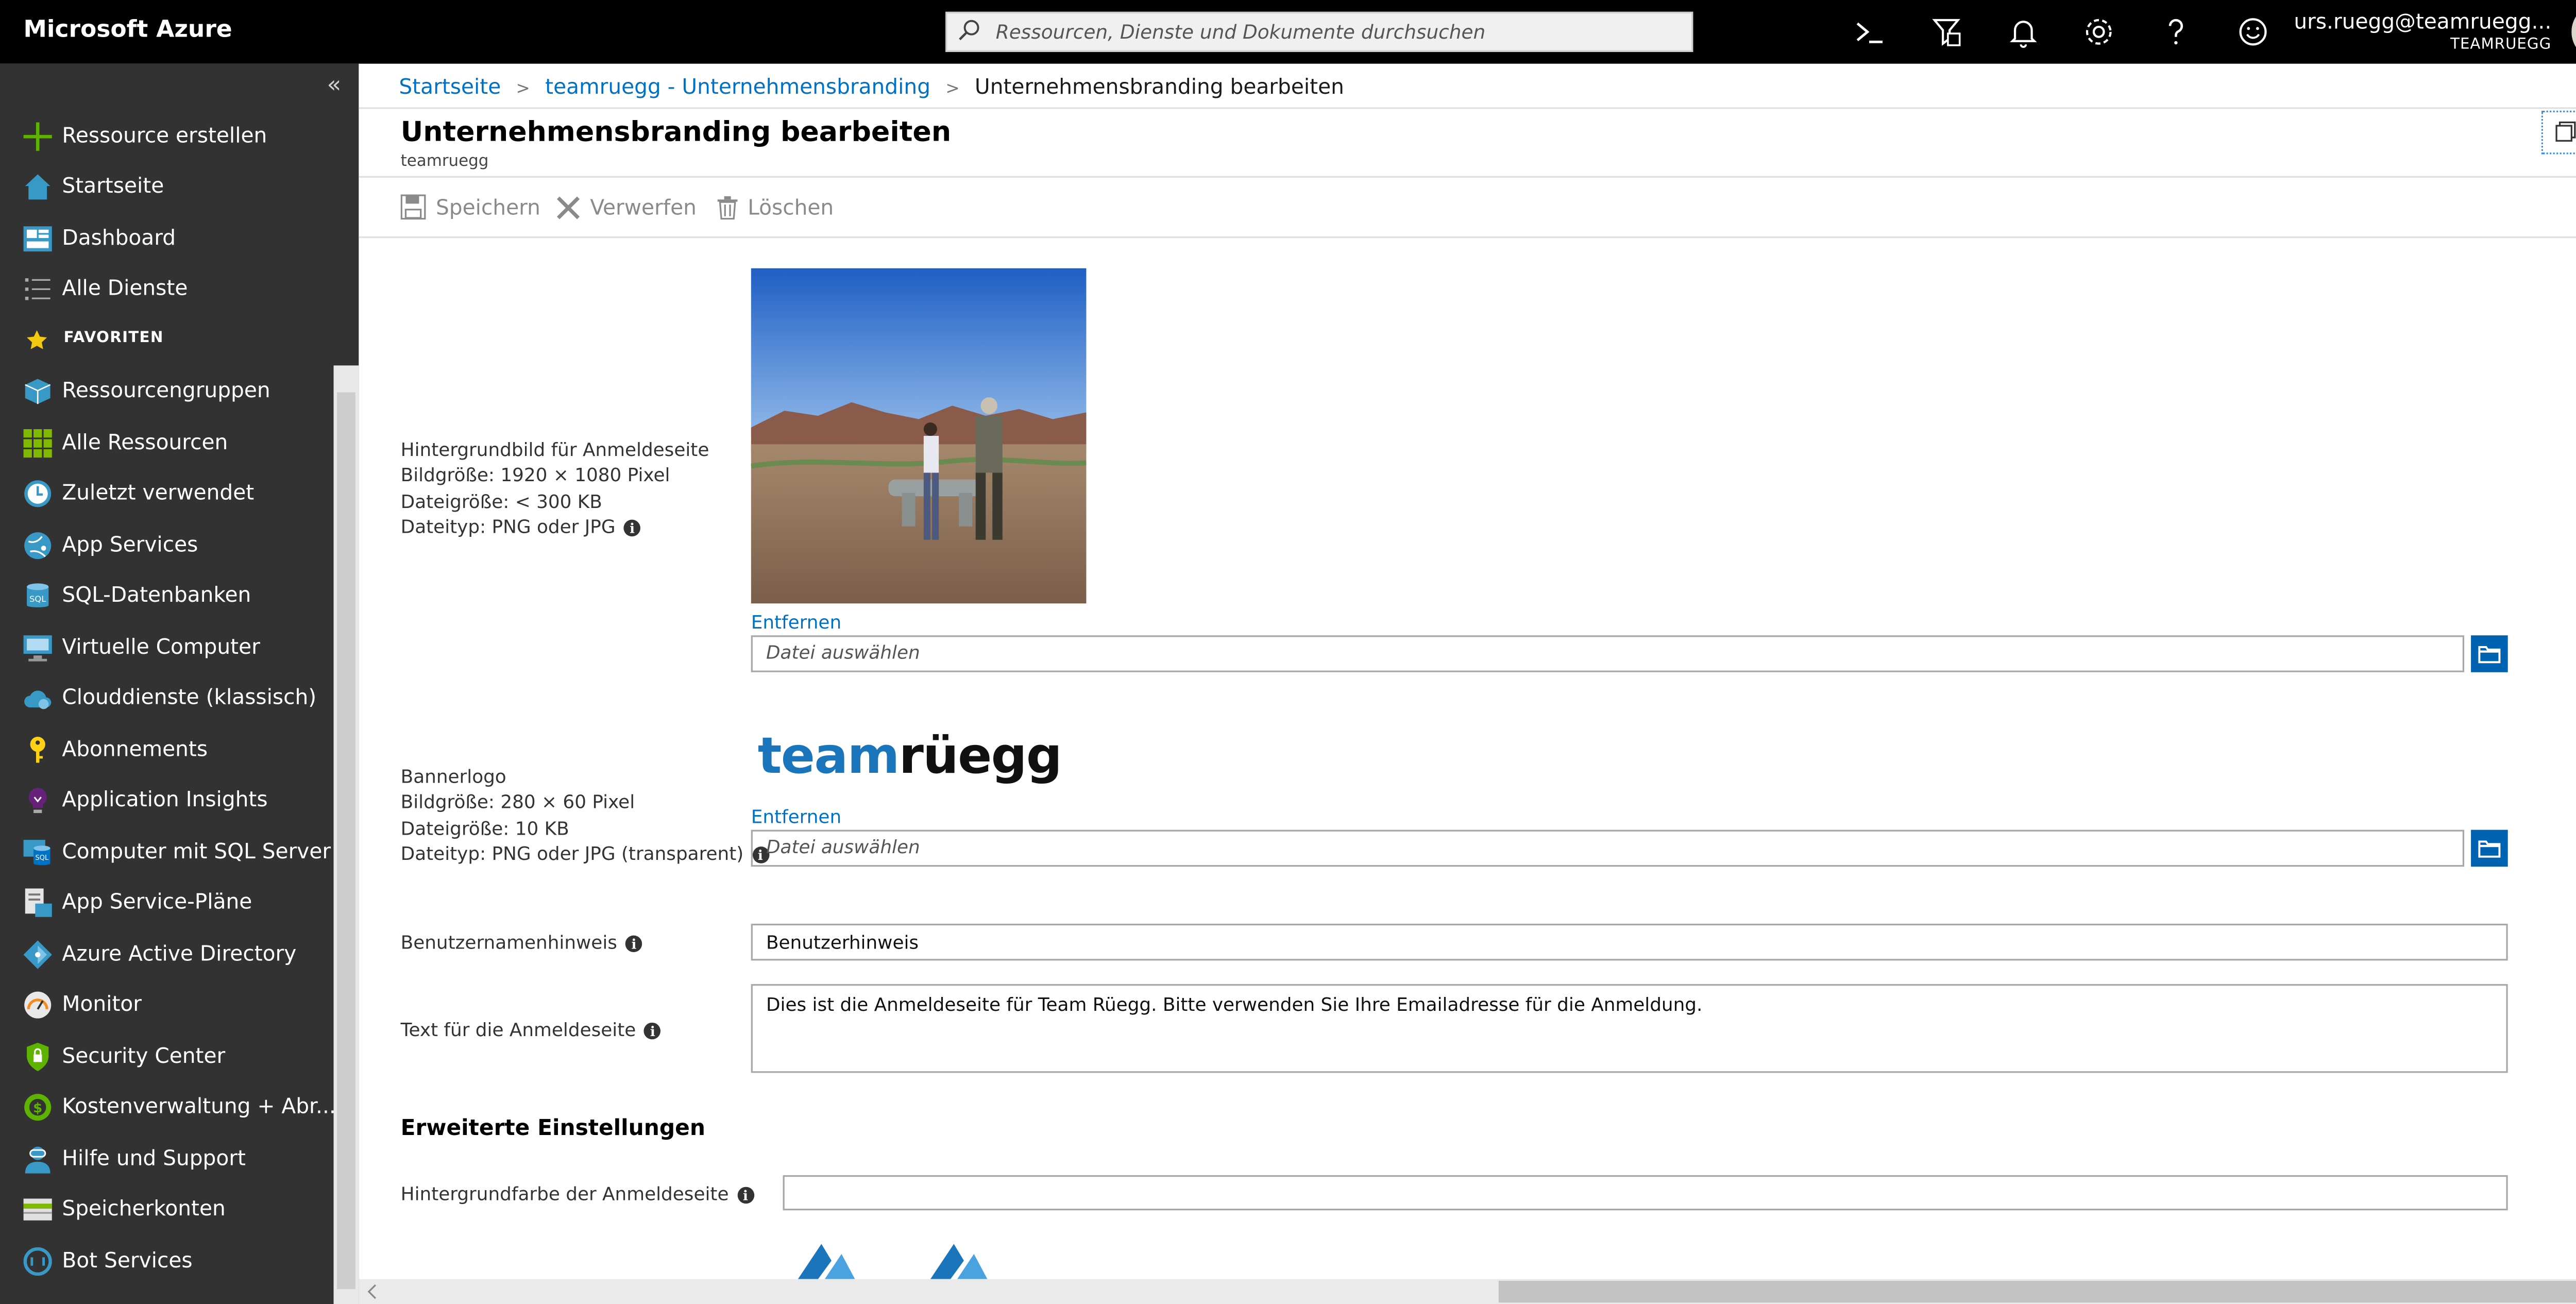 The width and height of the screenshot is (2576, 1304). What do you see at coordinates (577, 1195) in the screenshot?
I see `bg-color-label: Hintergrundfarbe der Anmeldeseite i` at bounding box center [577, 1195].